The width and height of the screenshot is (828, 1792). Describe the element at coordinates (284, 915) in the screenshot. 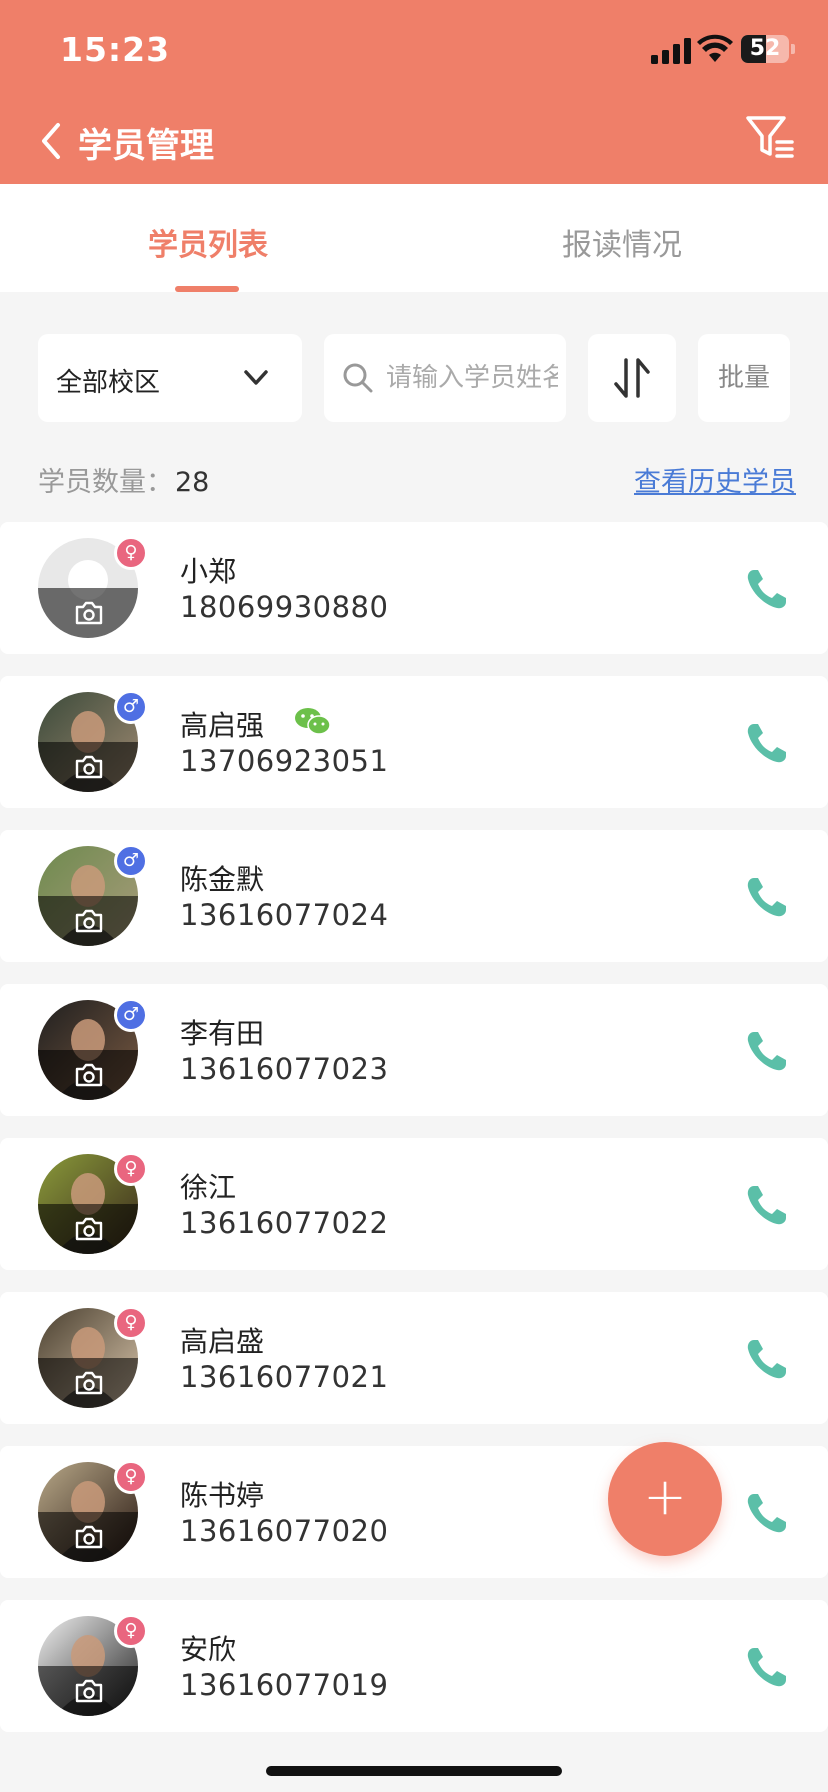

I see `student-phone: 13616077024` at that location.